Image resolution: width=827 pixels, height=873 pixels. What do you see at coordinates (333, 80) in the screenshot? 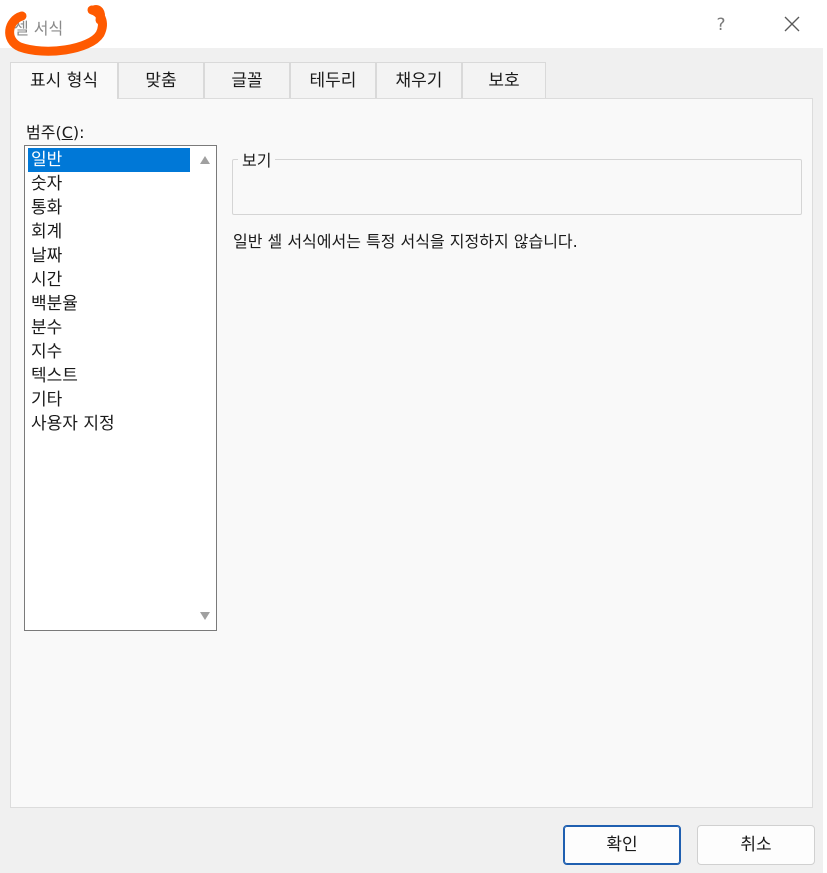
I see `tab-border: 테두리` at bounding box center [333, 80].